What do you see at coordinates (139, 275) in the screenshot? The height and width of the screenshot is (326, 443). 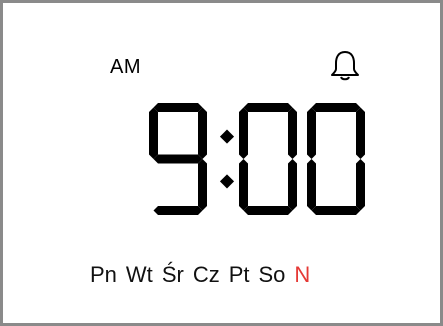 I see `weekday-wt: Wt` at bounding box center [139, 275].